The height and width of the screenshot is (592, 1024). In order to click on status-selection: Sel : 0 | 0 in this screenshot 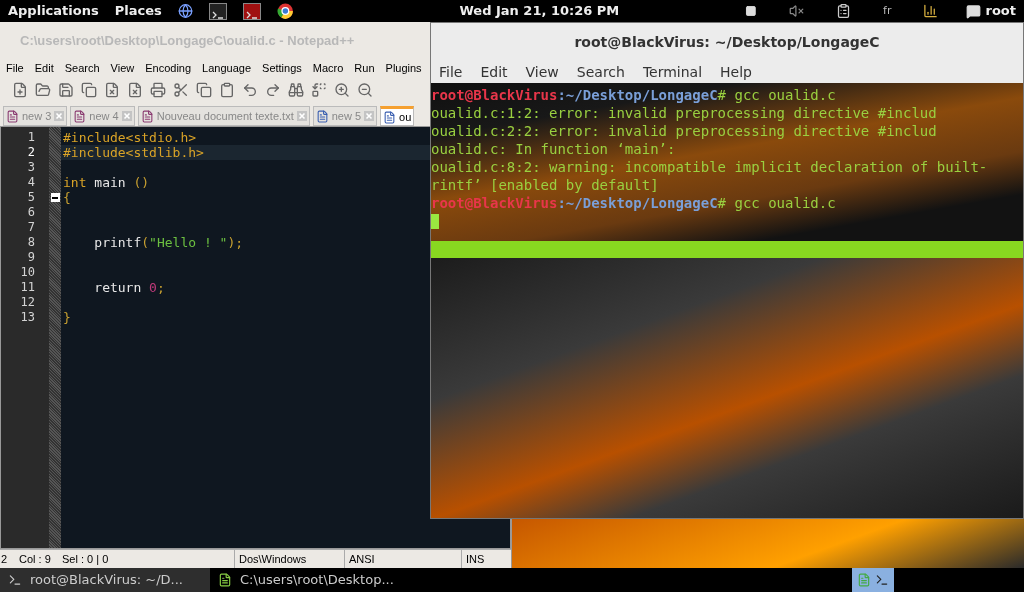, I will do `click(86, 559)`.